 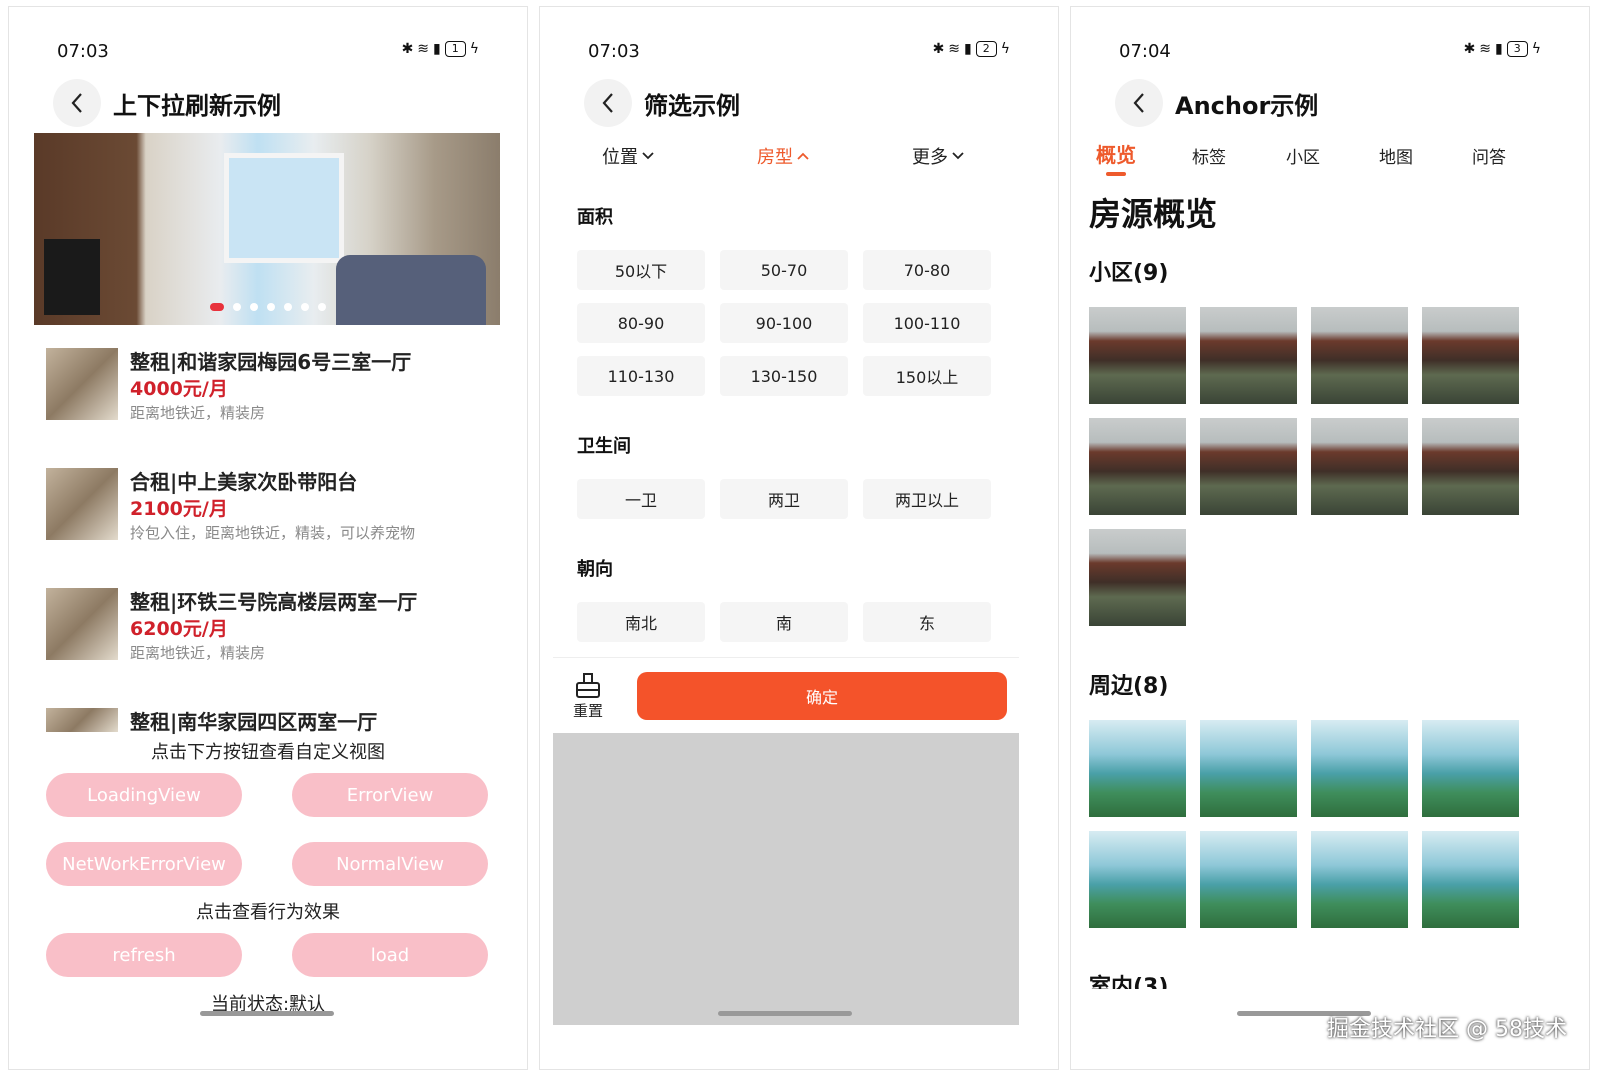 I want to click on option-area: 90-100, so click(x=784, y=323).